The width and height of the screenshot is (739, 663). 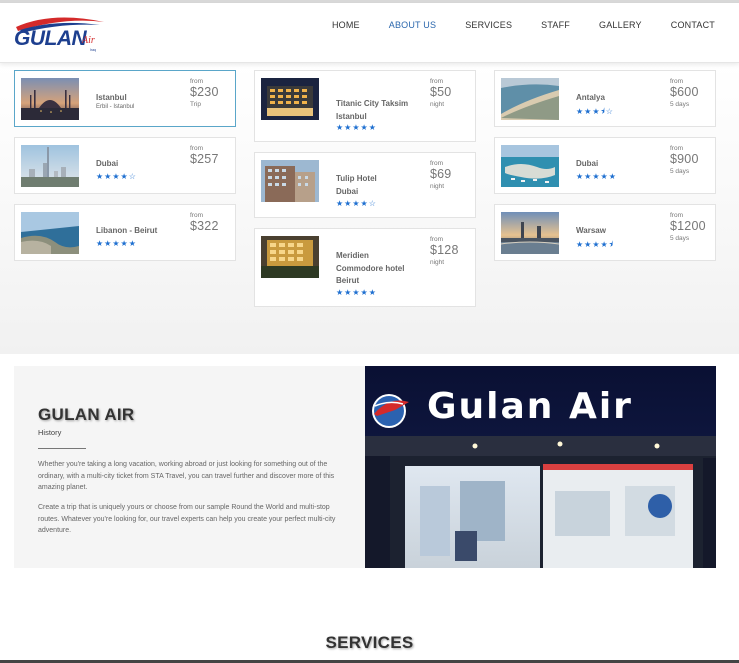 I want to click on logo-graphic: GULAN Air Iraq, so click(x=59, y=34).